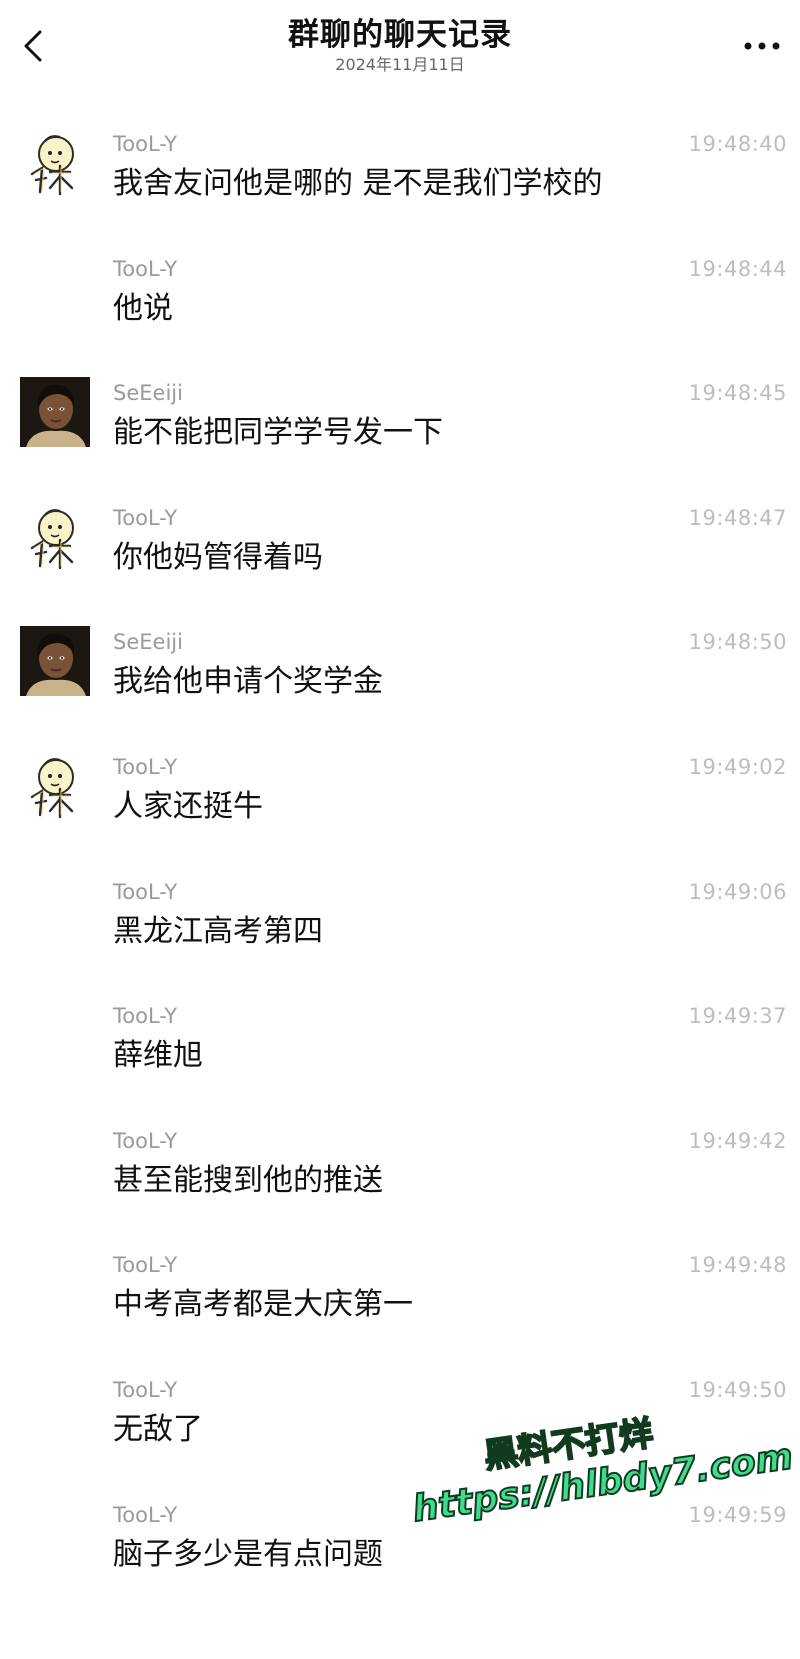 Image resolution: width=800 pixels, height=1659 pixels. I want to click on message-time: 19:49:59, so click(737, 1514).